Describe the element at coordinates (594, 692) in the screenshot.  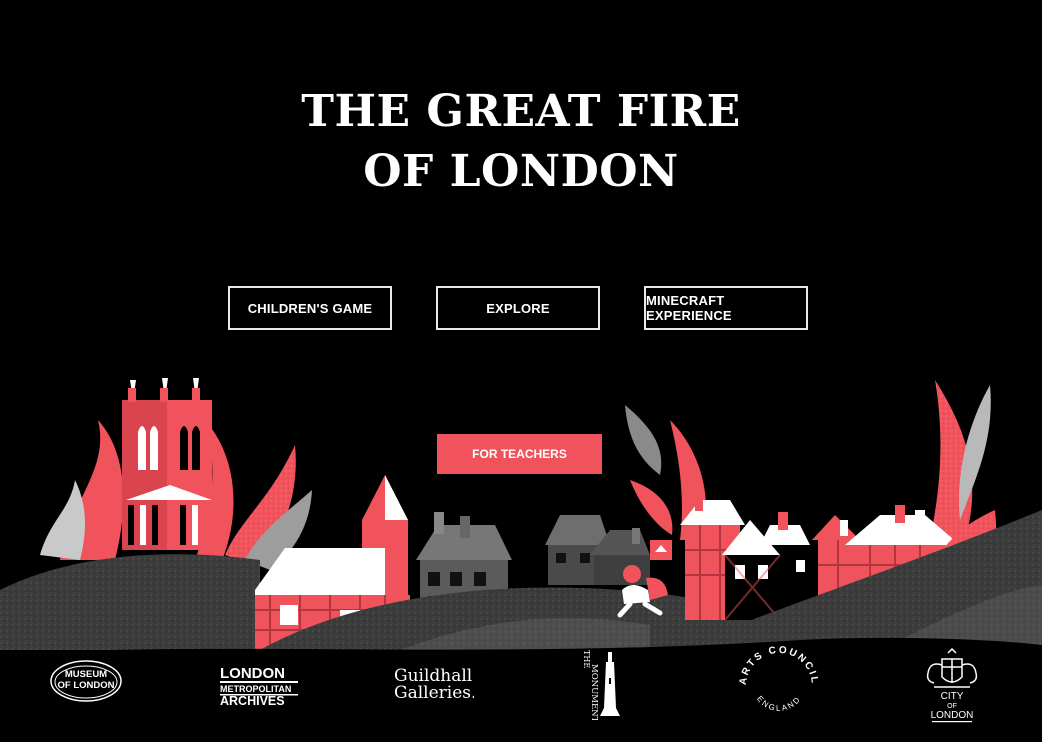
I see `monument-logo-word: MONUMENT` at that location.